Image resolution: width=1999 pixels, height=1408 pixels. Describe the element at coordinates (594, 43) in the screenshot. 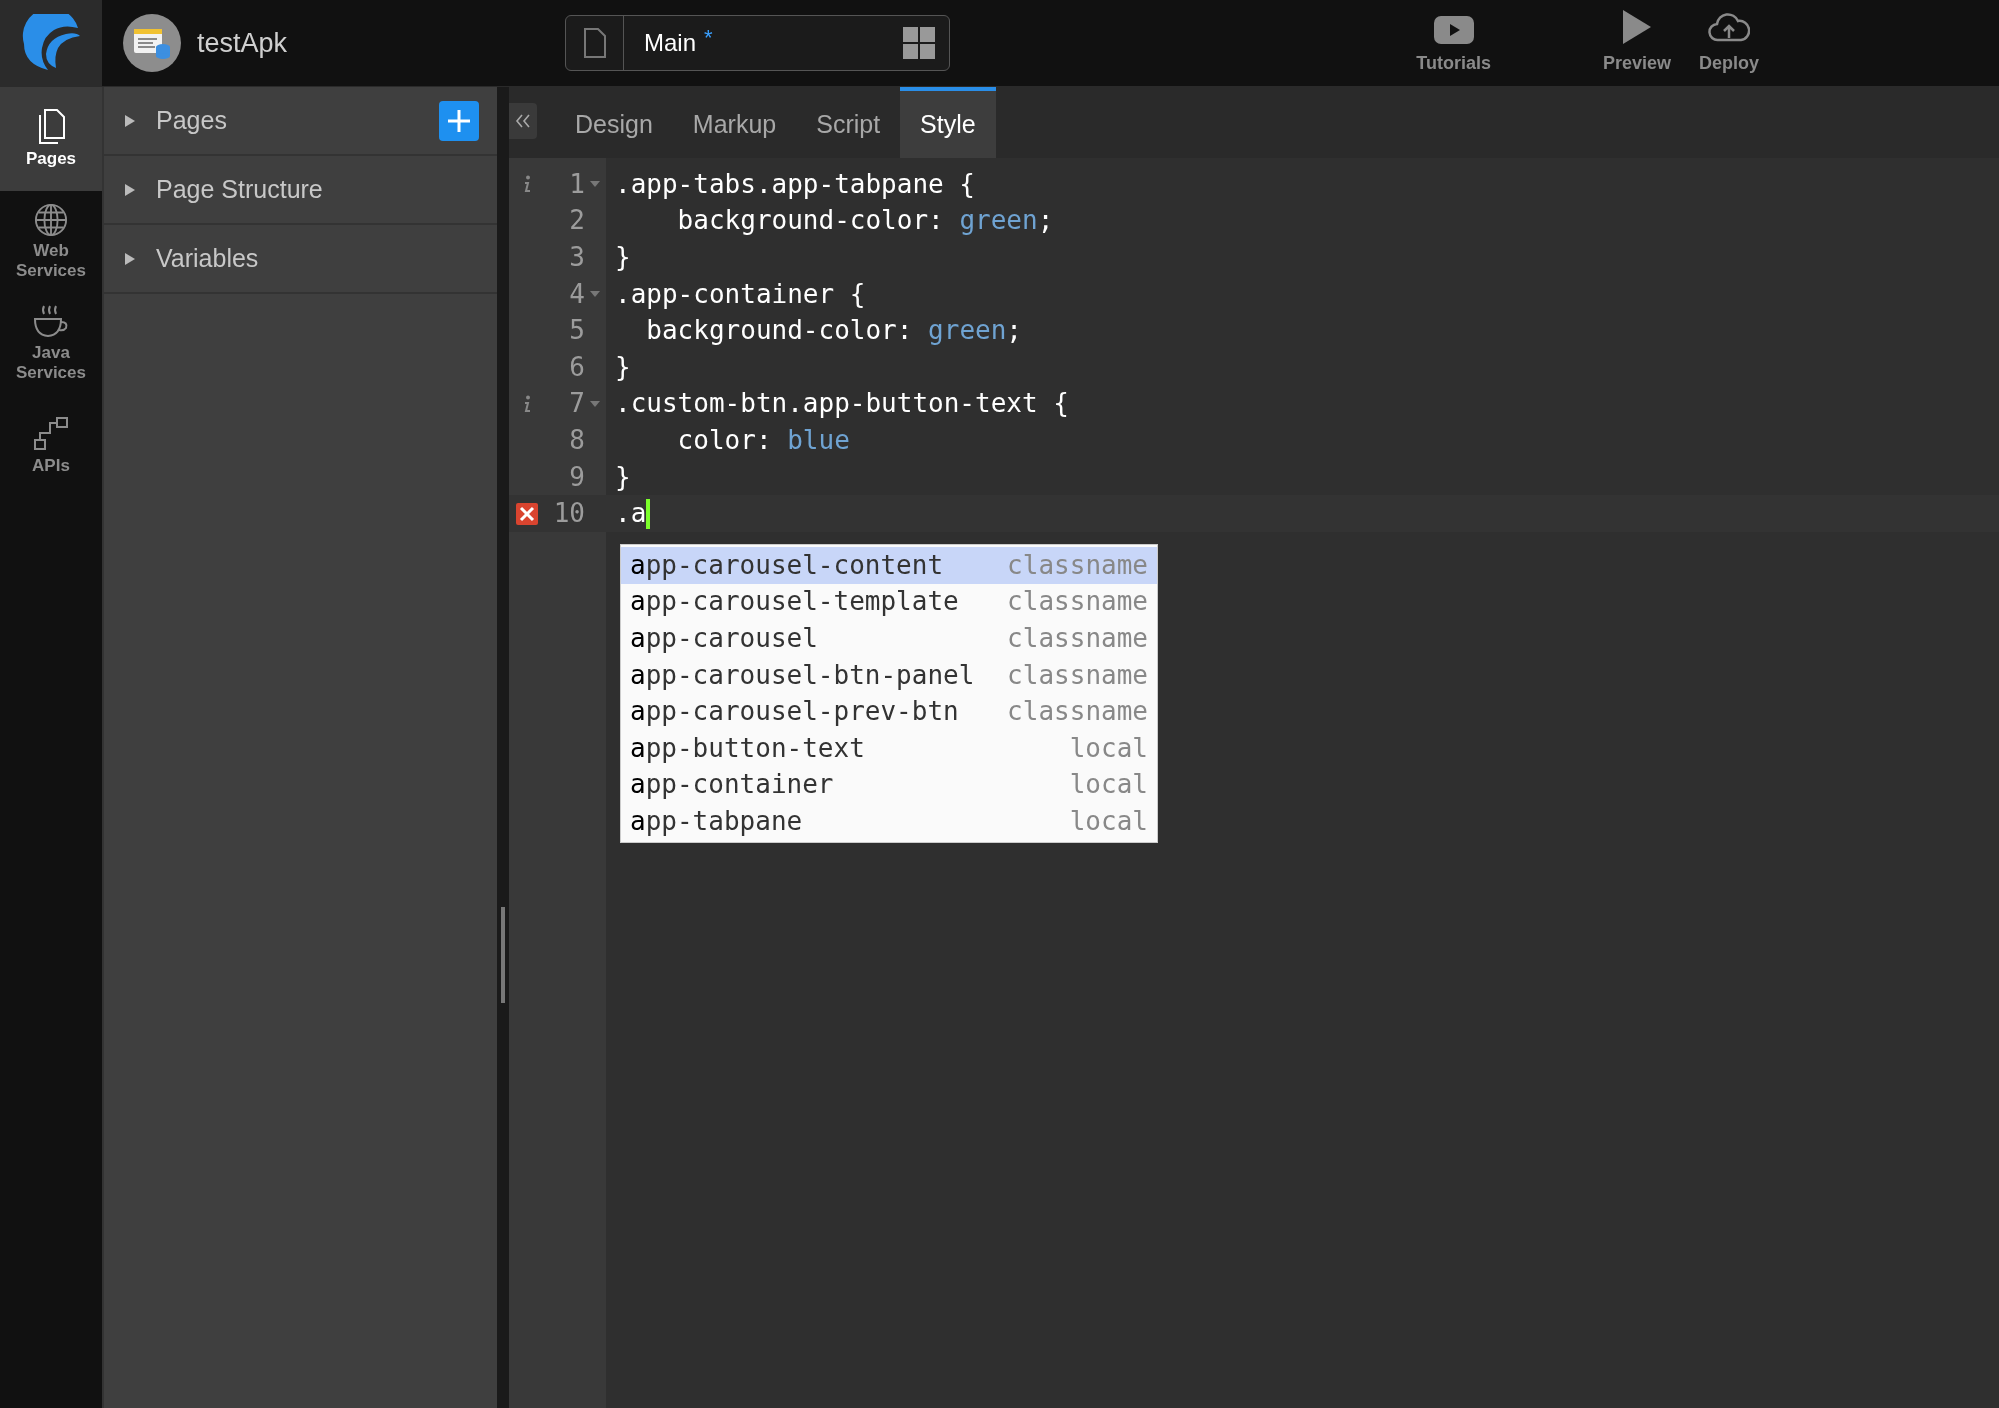

I see `file-icon` at that location.